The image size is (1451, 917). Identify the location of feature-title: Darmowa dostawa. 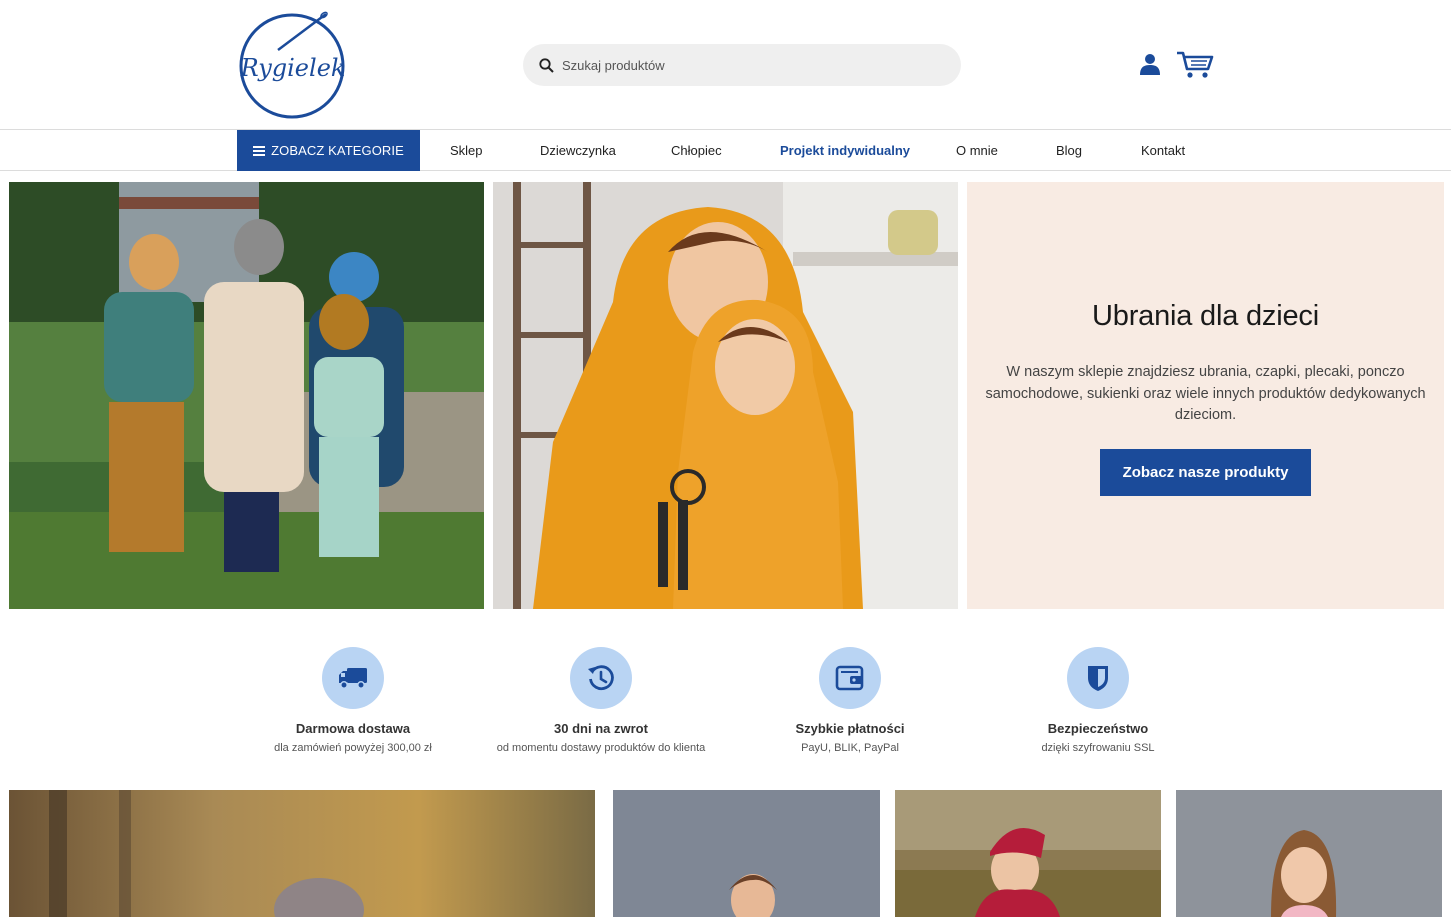
(353, 728).